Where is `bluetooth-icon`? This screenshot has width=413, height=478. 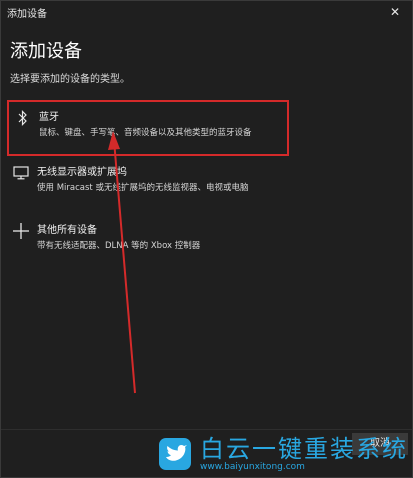 bluetooth-icon is located at coordinates (23, 118).